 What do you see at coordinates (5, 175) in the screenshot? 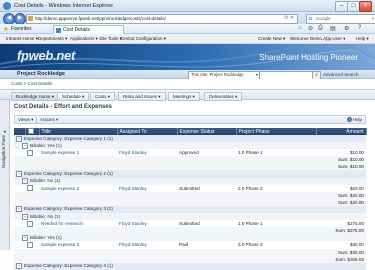
I see `navigation-pane: Navigation Pane ▸` at bounding box center [5, 175].